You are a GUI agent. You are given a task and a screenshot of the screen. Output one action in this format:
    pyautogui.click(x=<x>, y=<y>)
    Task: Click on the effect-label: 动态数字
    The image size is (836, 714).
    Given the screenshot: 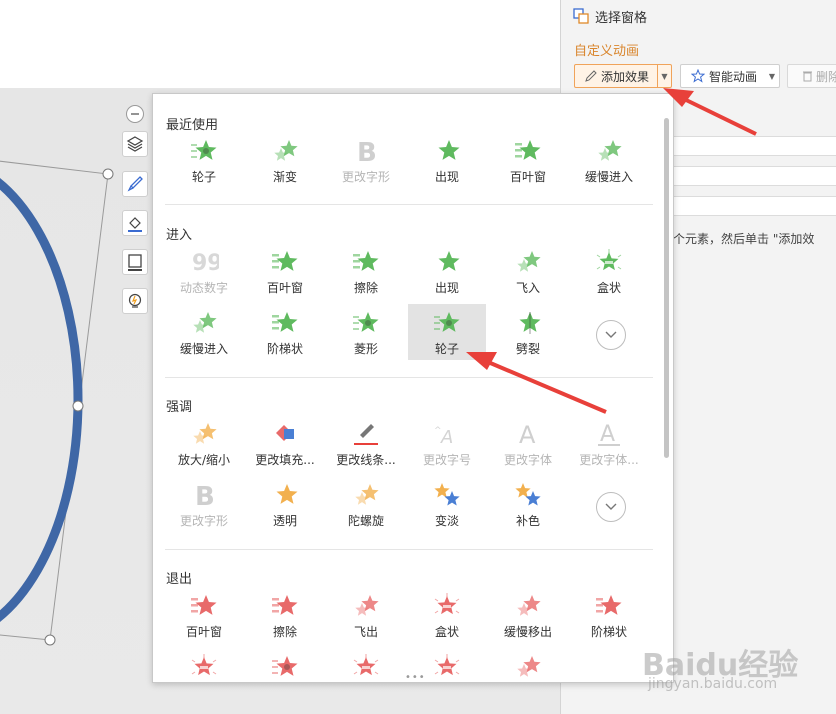 What is the action you would take?
    pyautogui.click(x=203, y=288)
    